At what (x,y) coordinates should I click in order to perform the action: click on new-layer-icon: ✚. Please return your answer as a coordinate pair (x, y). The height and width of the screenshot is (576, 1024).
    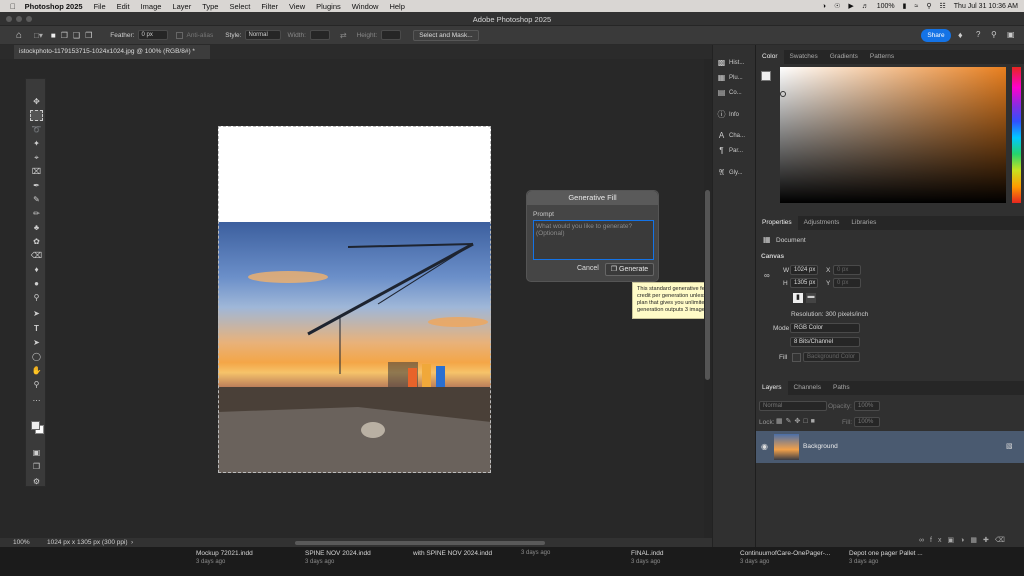
    Looking at the image, I should click on (989, 540).